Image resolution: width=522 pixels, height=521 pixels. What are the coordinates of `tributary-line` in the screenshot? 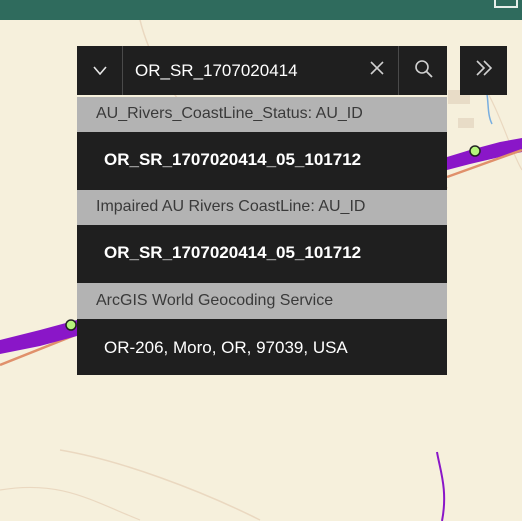 It's located at (441, 486).